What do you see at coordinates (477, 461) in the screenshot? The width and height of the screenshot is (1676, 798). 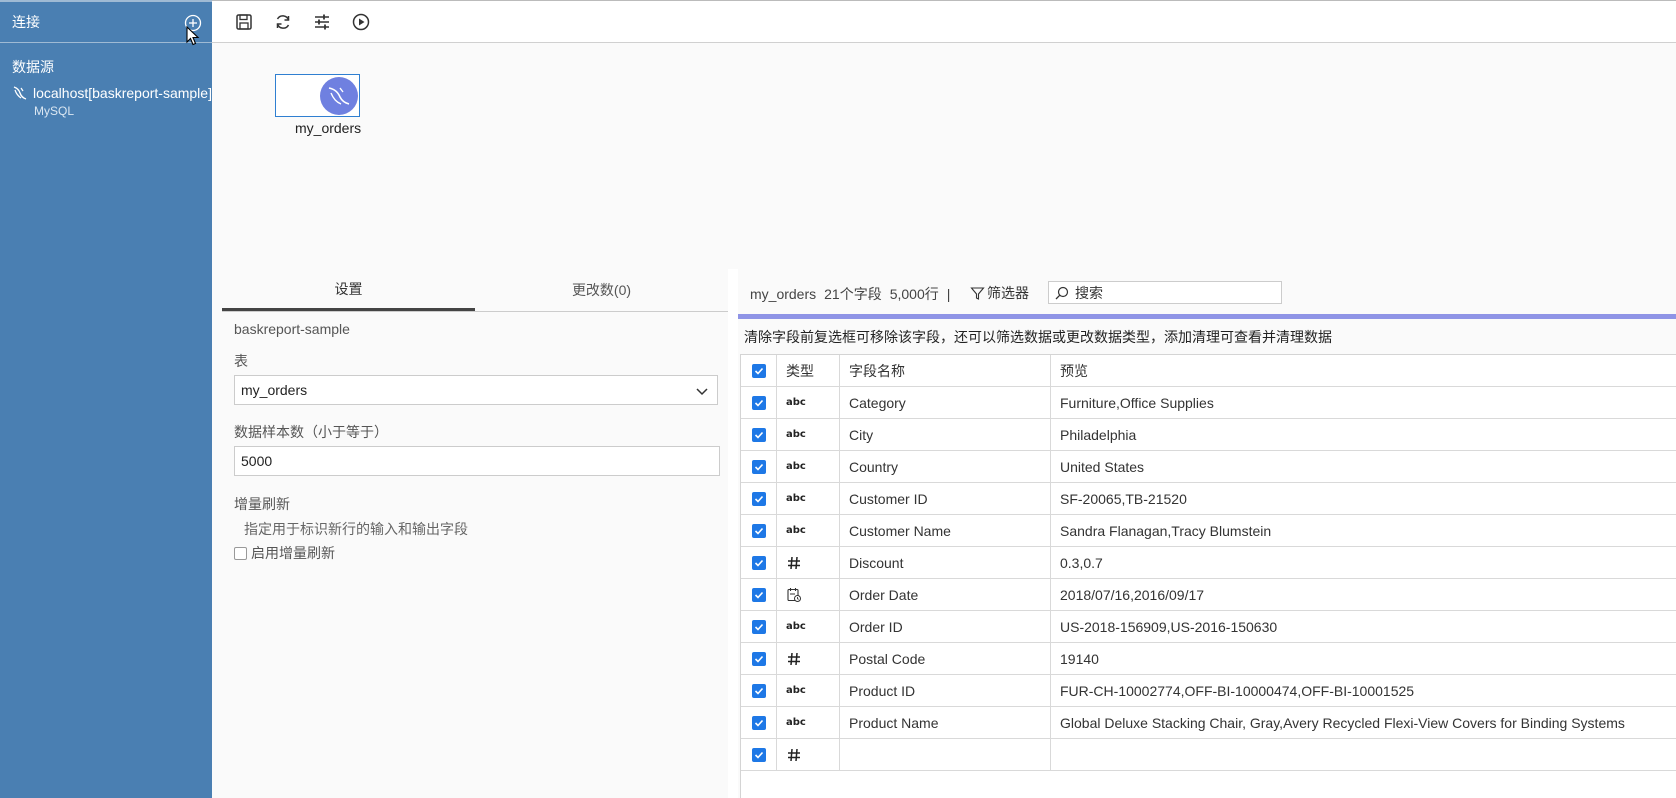 I see `sample-count-input: 5000` at bounding box center [477, 461].